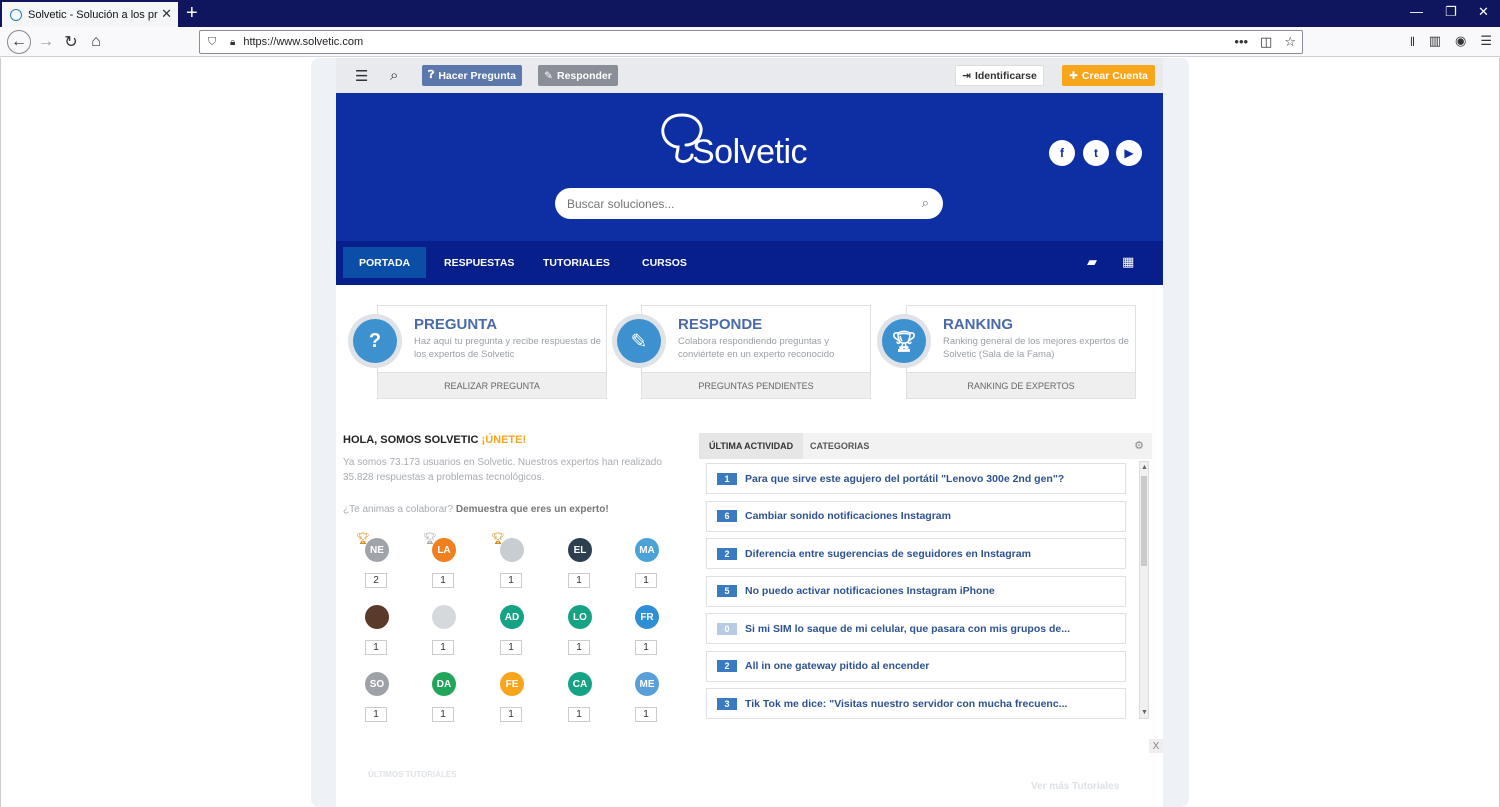 This screenshot has height=807, width=1500. What do you see at coordinates (1096, 153) in the screenshot?
I see `twitter-icon: t` at bounding box center [1096, 153].